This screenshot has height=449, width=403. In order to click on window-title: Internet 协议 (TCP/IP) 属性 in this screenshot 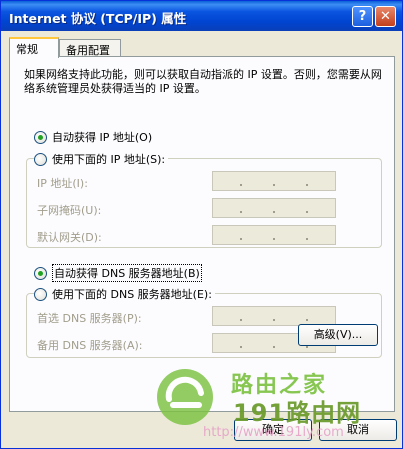, I will do `click(98, 18)`.